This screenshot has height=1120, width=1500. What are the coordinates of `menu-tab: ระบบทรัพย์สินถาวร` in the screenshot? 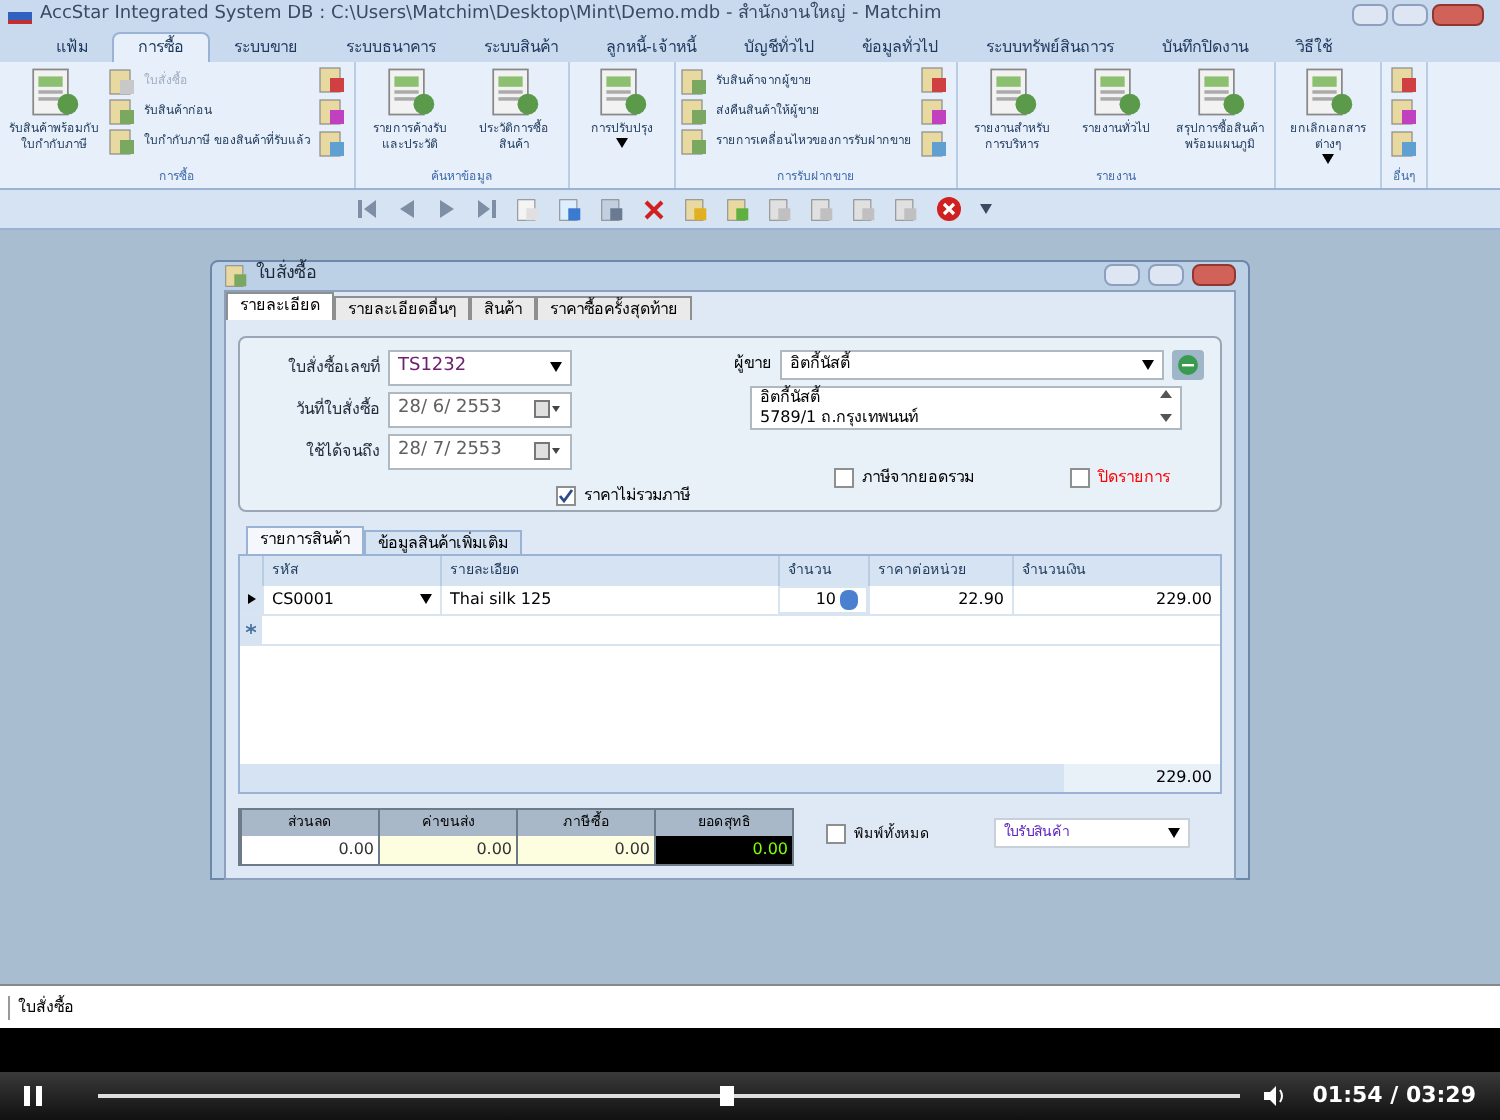 It's located at (1049, 47).